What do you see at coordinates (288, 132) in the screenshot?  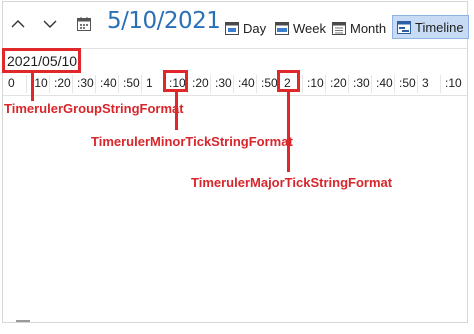 I see `major-tick-connector` at bounding box center [288, 132].